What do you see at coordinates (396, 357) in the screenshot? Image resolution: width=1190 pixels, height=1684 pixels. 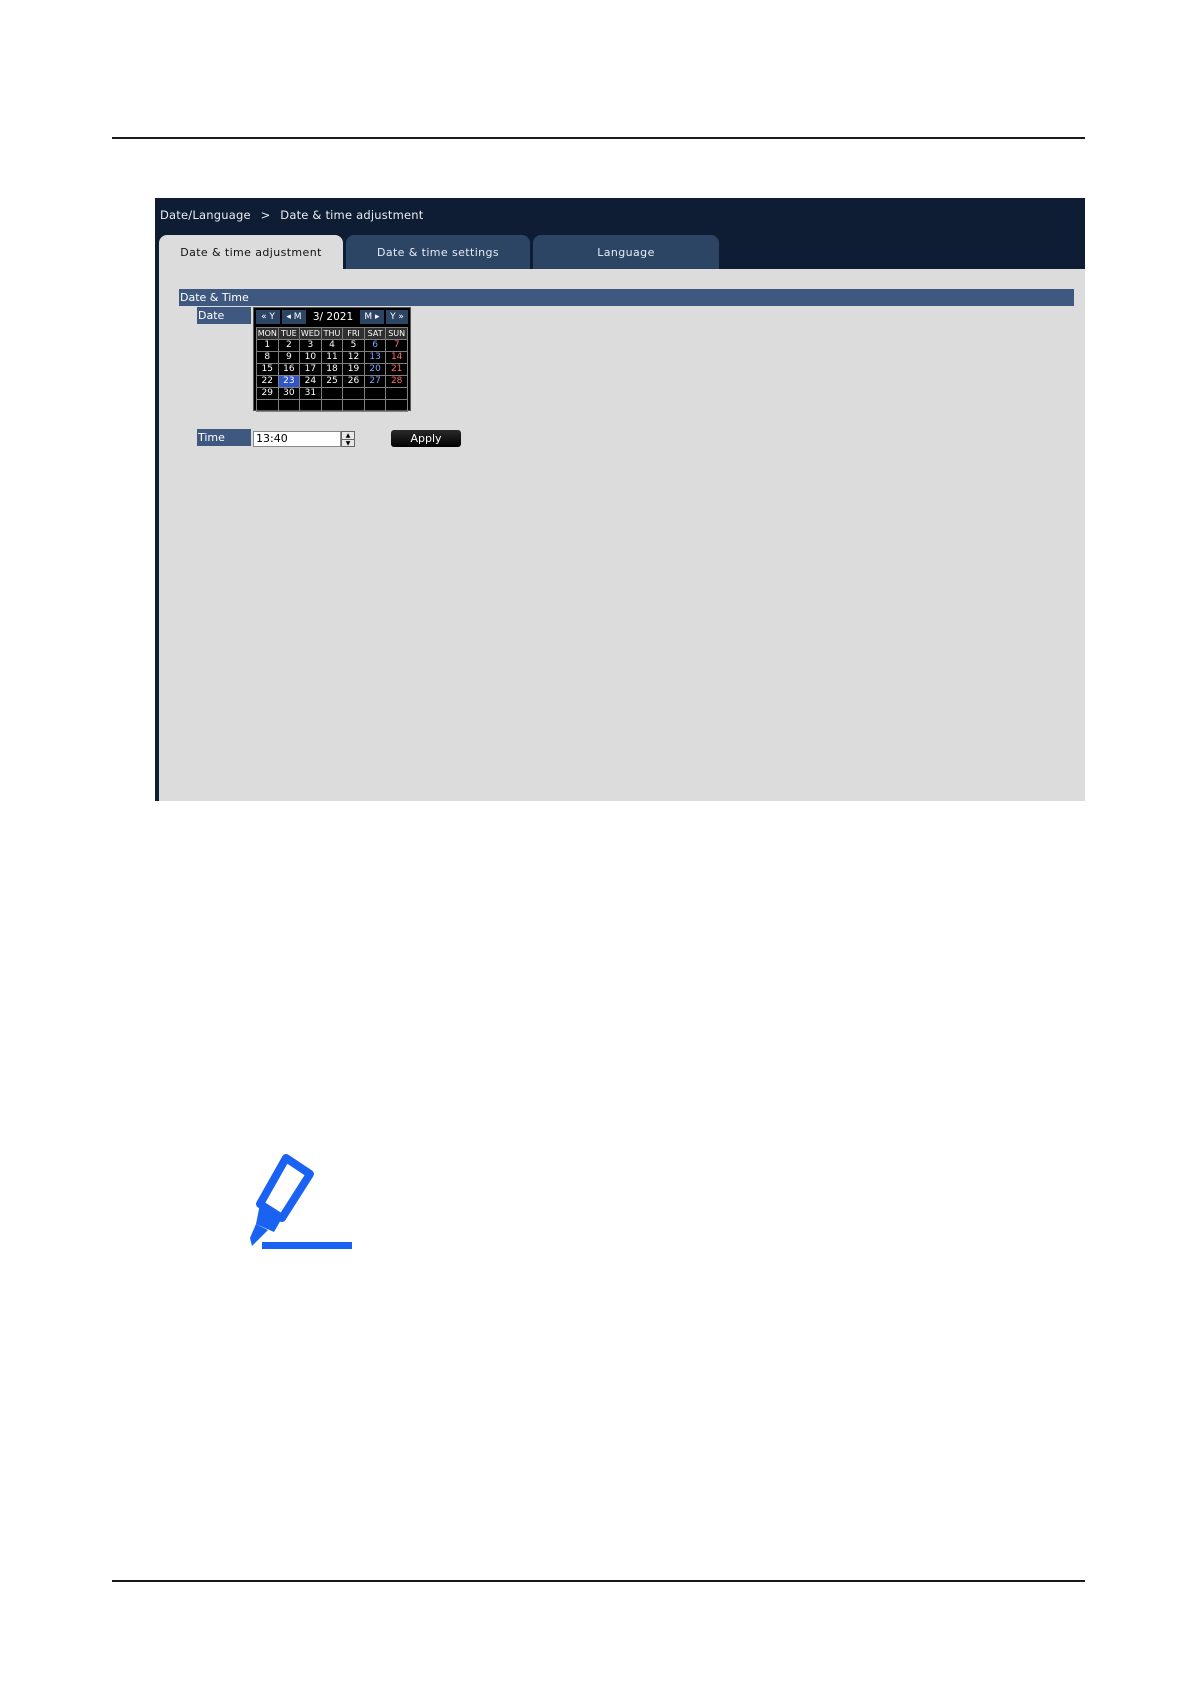 I see `calendar-day: 14` at bounding box center [396, 357].